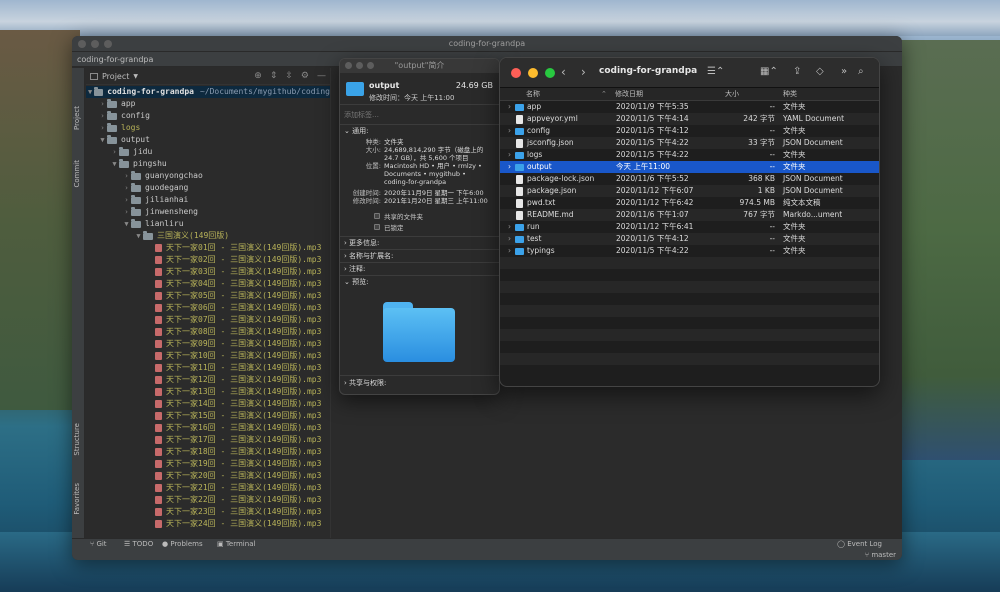 The height and width of the screenshot is (592, 1000). I want to click on tab-project: Project, so click(77, 118).